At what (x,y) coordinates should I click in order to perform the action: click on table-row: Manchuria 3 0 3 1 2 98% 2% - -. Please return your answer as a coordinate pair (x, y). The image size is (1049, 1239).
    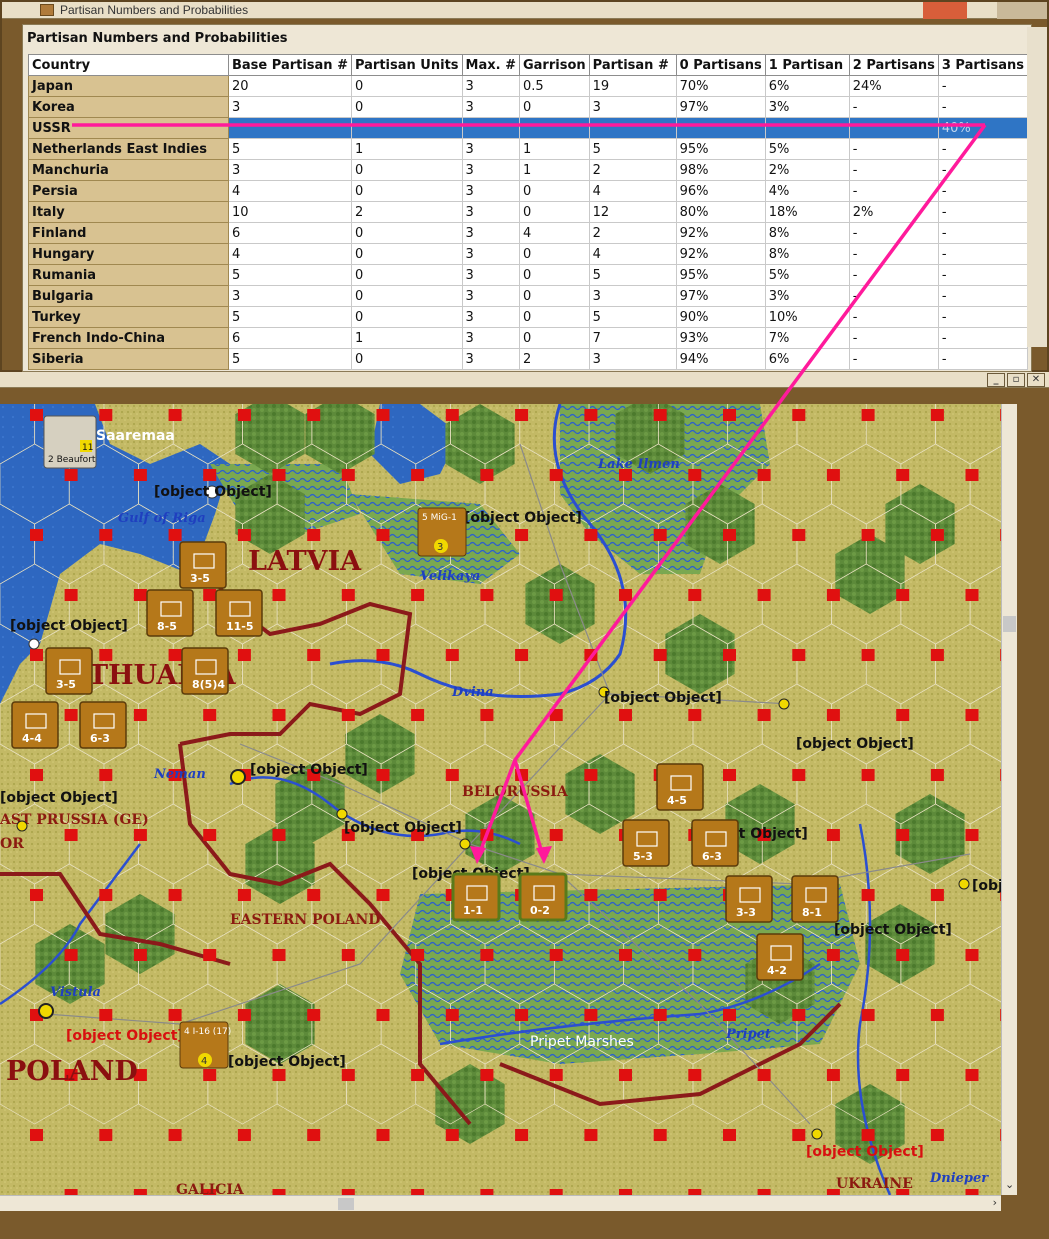
    Looking at the image, I should click on (528, 170).